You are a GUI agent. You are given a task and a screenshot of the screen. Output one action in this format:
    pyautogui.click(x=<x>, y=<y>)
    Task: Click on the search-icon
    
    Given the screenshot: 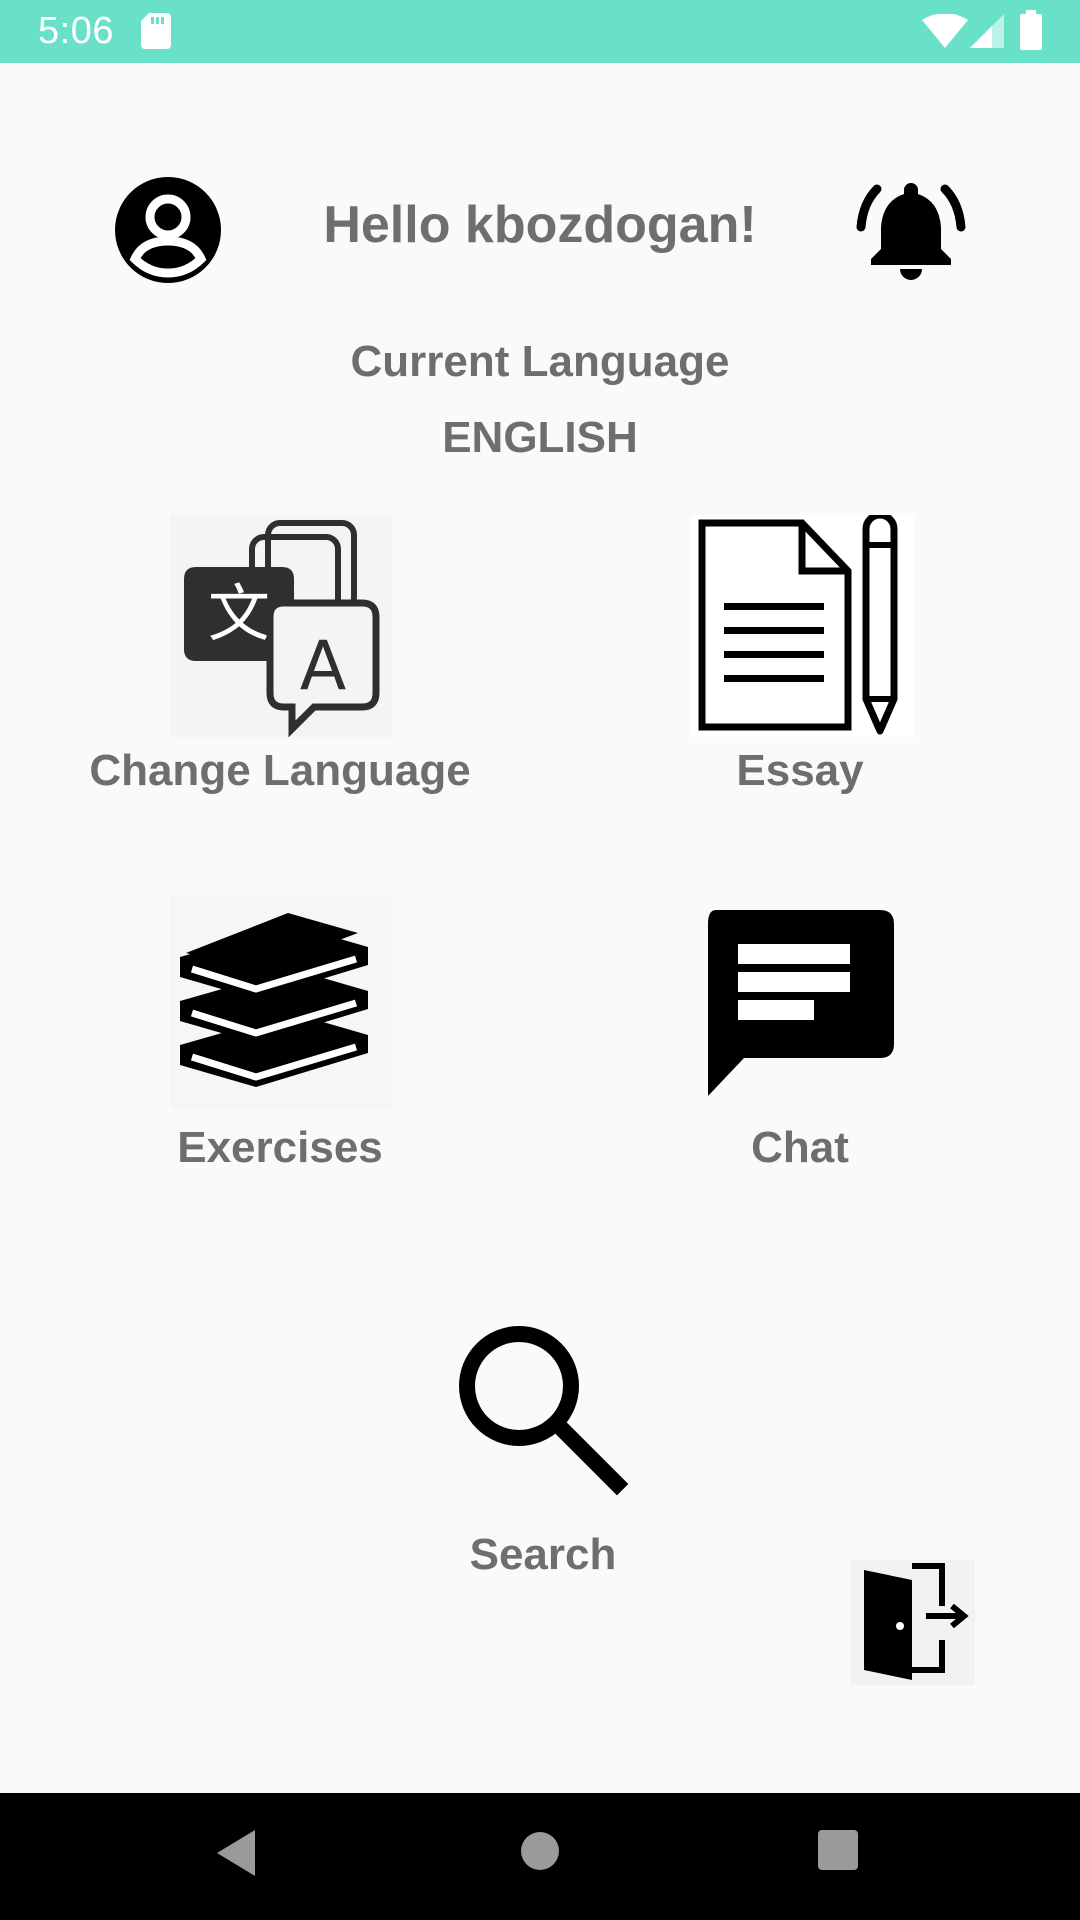 What is the action you would take?
    pyautogui.click(x=543, y=1410)
    